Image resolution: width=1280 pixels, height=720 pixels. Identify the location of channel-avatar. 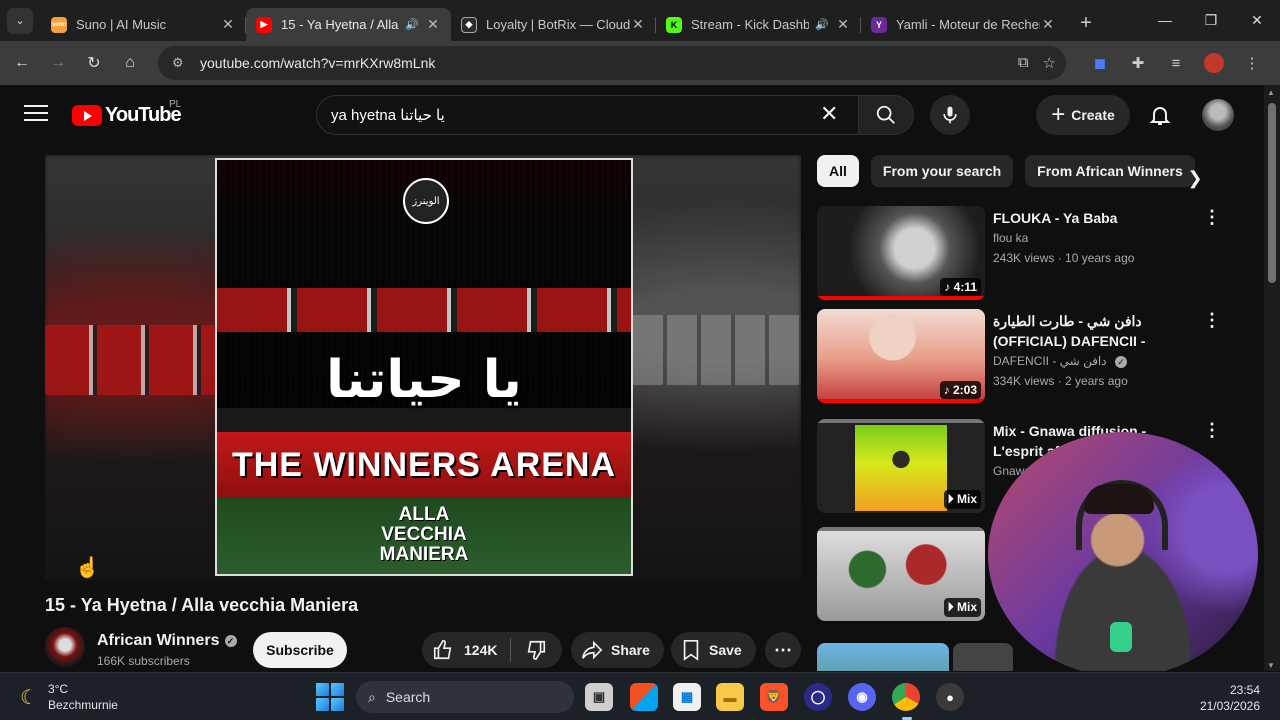
(65, 647).